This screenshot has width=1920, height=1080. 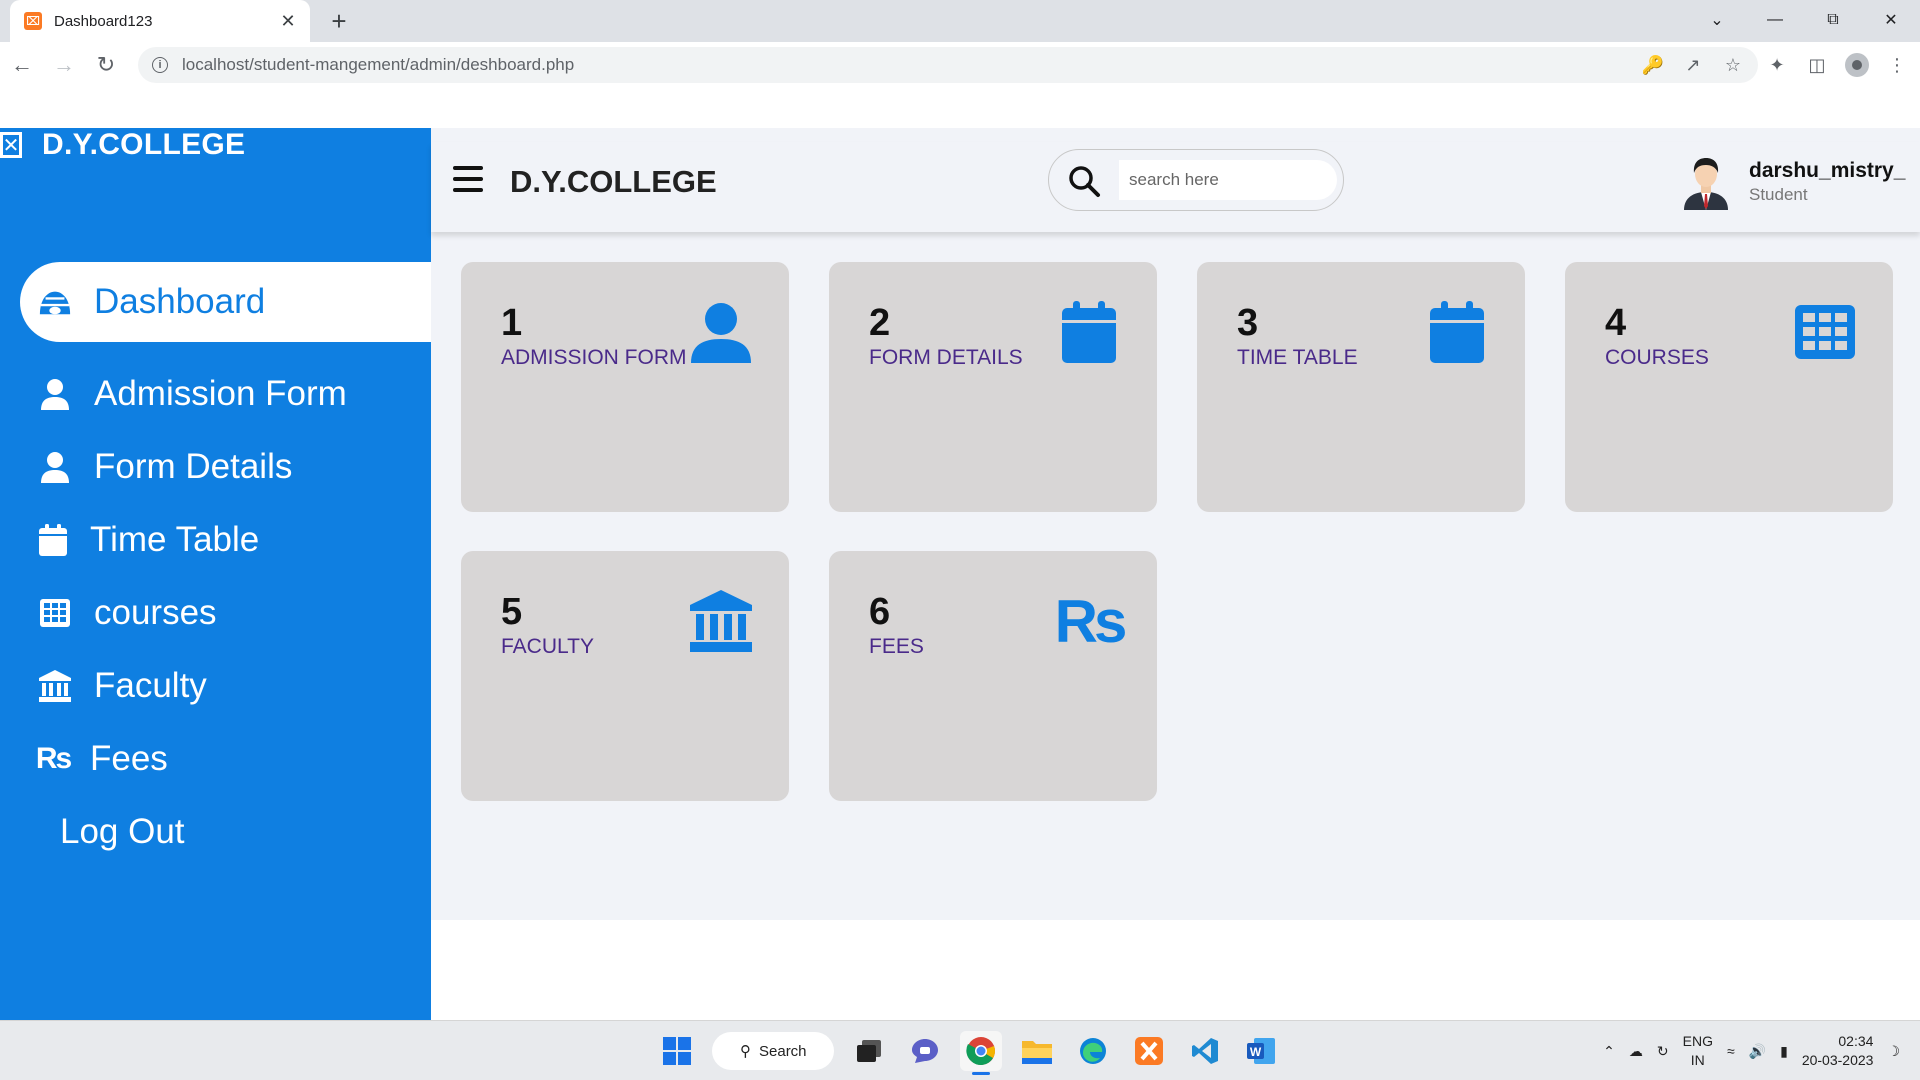 I want to click on card-label: TIME TABLE, so click(x=1297, y=357).